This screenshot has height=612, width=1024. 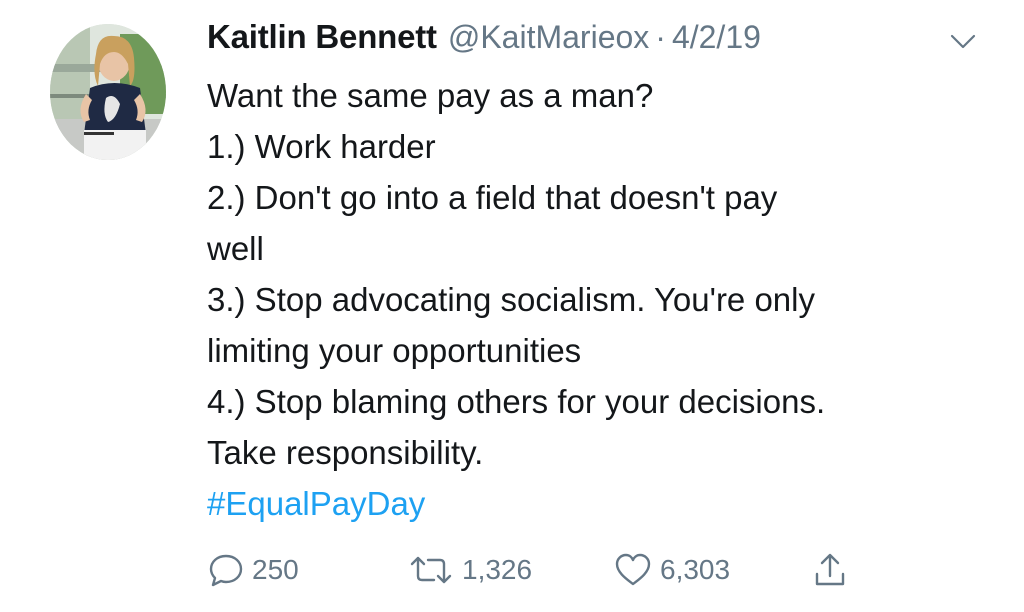 I want to click on share-icon, so click(x=830, y=569).